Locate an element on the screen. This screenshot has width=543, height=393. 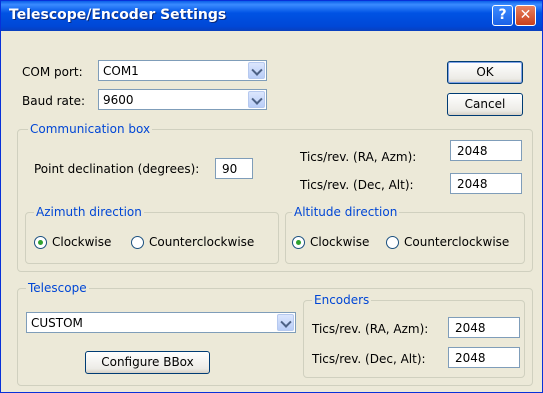
close-icon: ✕ is located at coordinates (525, 15).